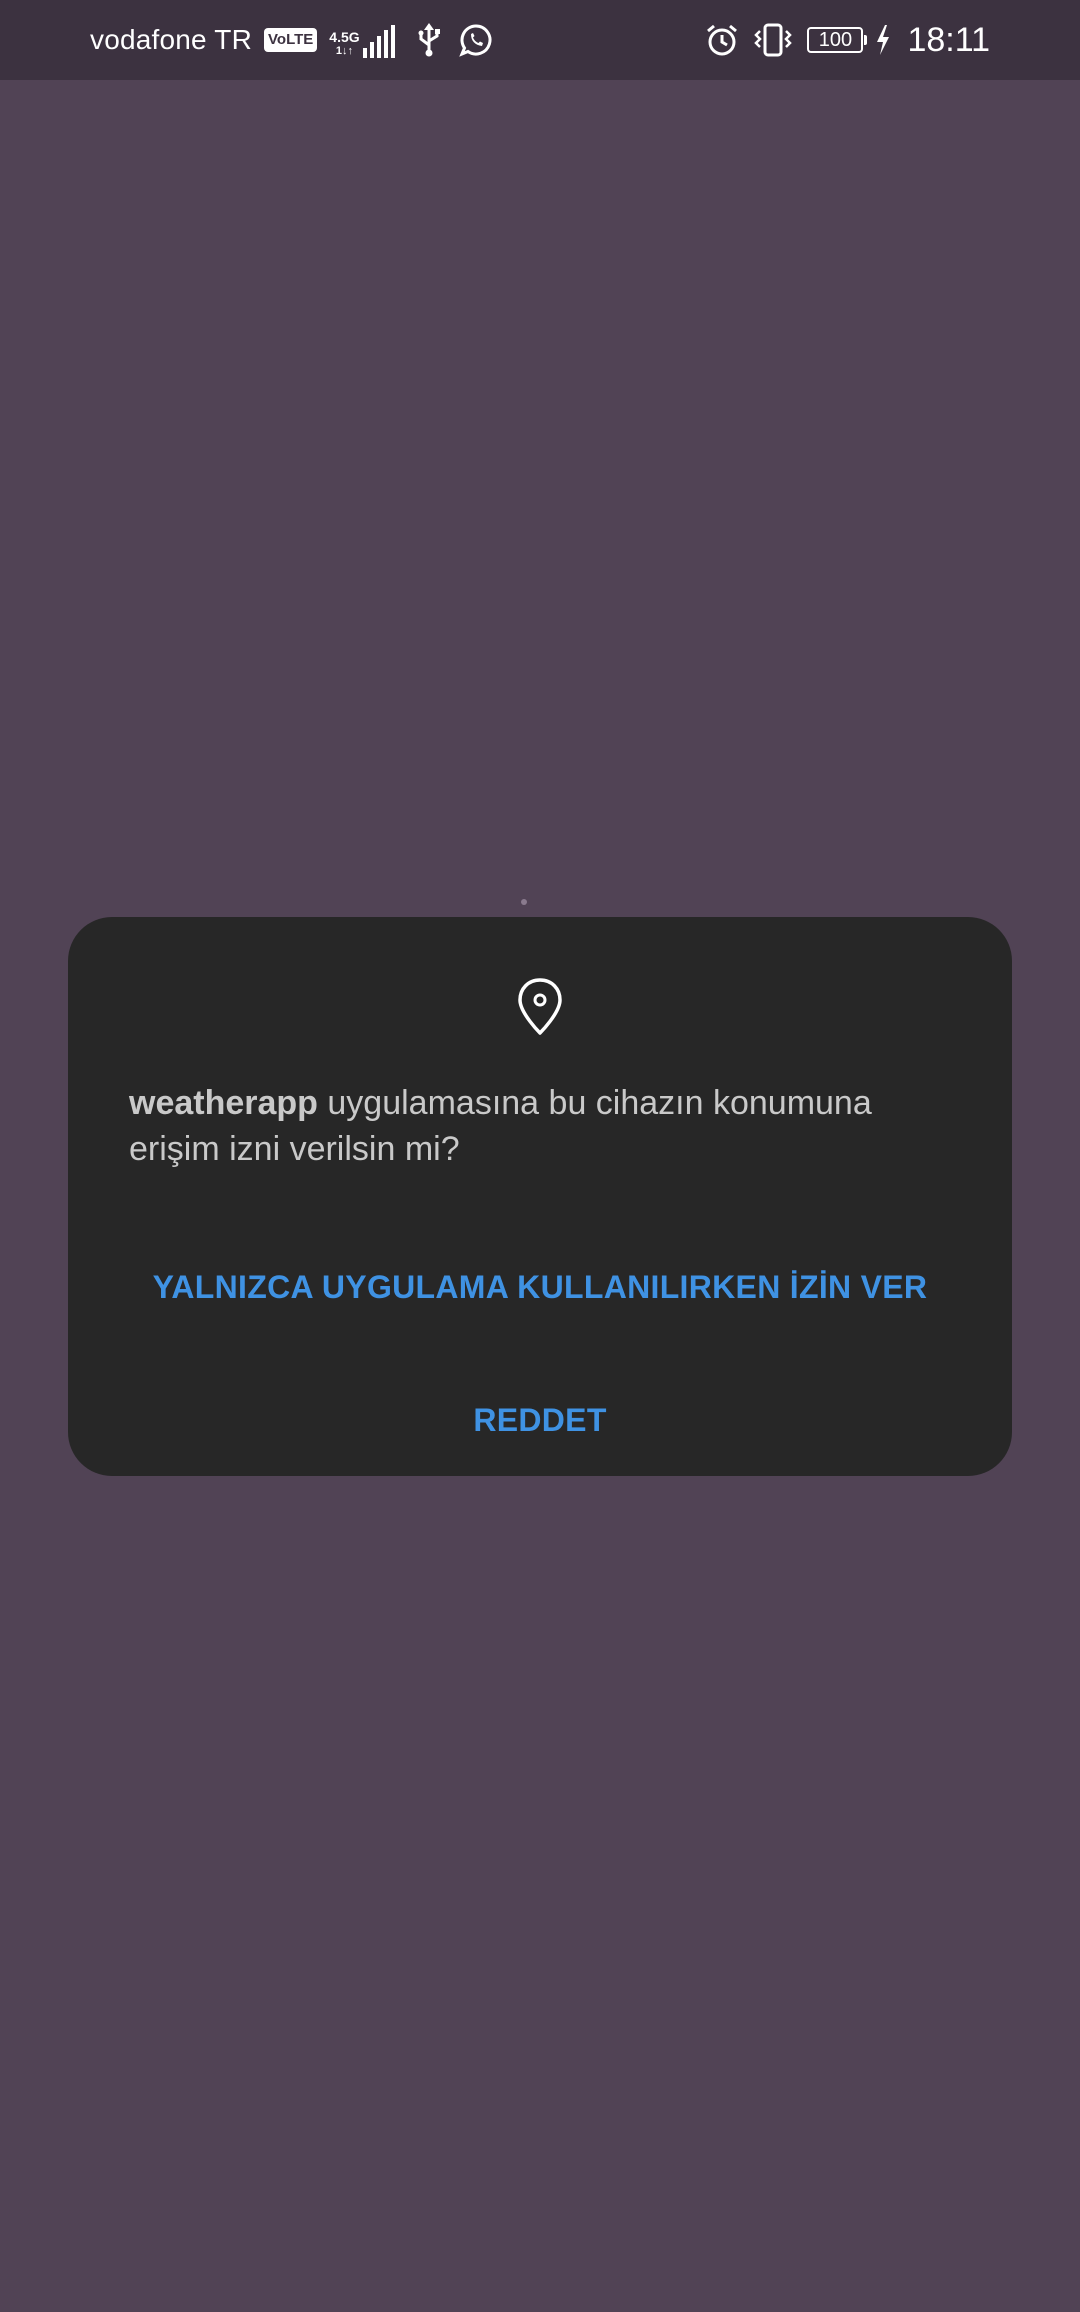 This screenshot has height=2312, width=1080. What do you see at coordinates (540, 1287) in the screenshot?
I see `allow-while-using-button: YALNIZCA UYGULAMA KULLANILIRKEN İZİN VER` at bounding box center [540, 1287].